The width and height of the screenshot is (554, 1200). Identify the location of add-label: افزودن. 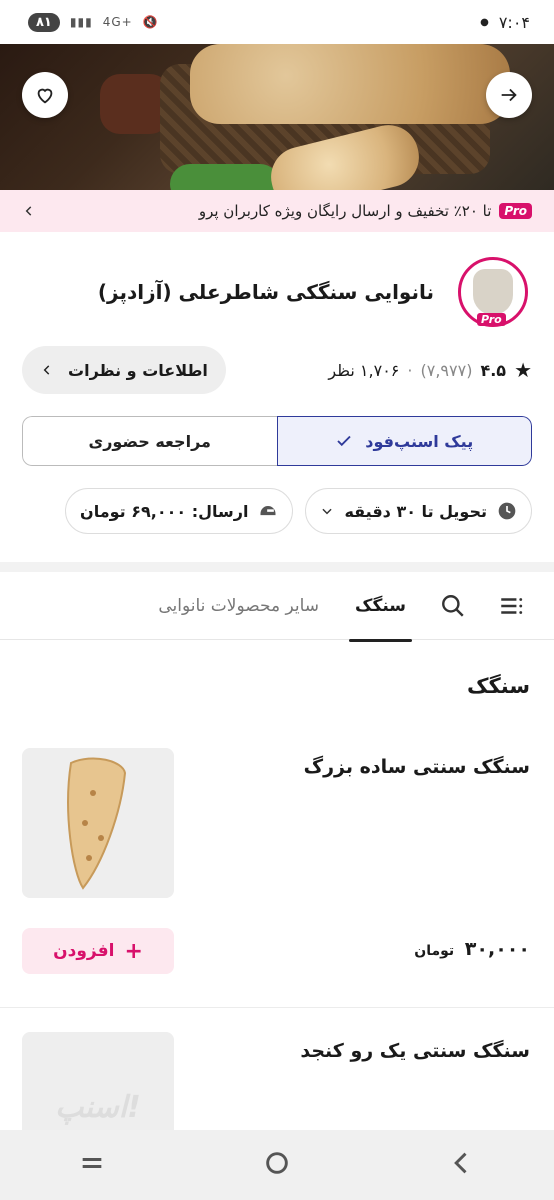
(84, 951).